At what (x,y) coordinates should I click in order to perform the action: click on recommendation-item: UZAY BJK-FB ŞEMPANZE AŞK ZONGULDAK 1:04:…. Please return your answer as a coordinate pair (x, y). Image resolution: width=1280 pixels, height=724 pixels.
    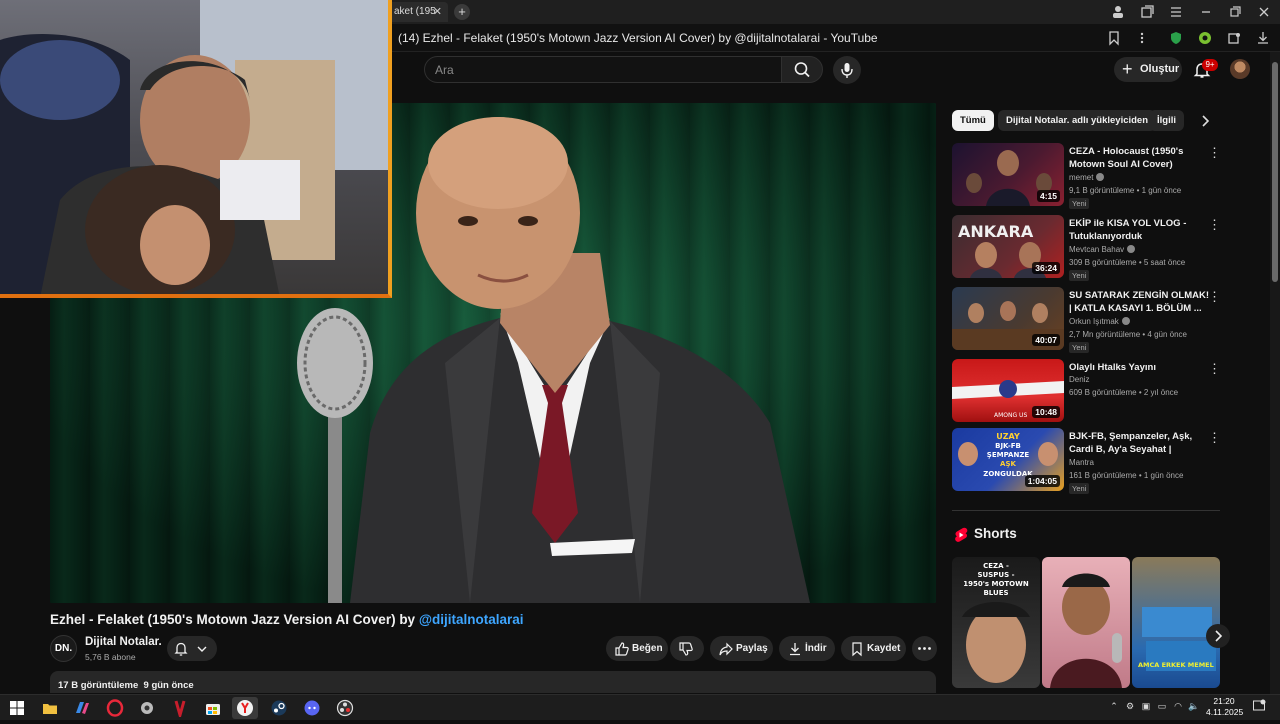
    Looking at the image, I should click on (1087, 461).